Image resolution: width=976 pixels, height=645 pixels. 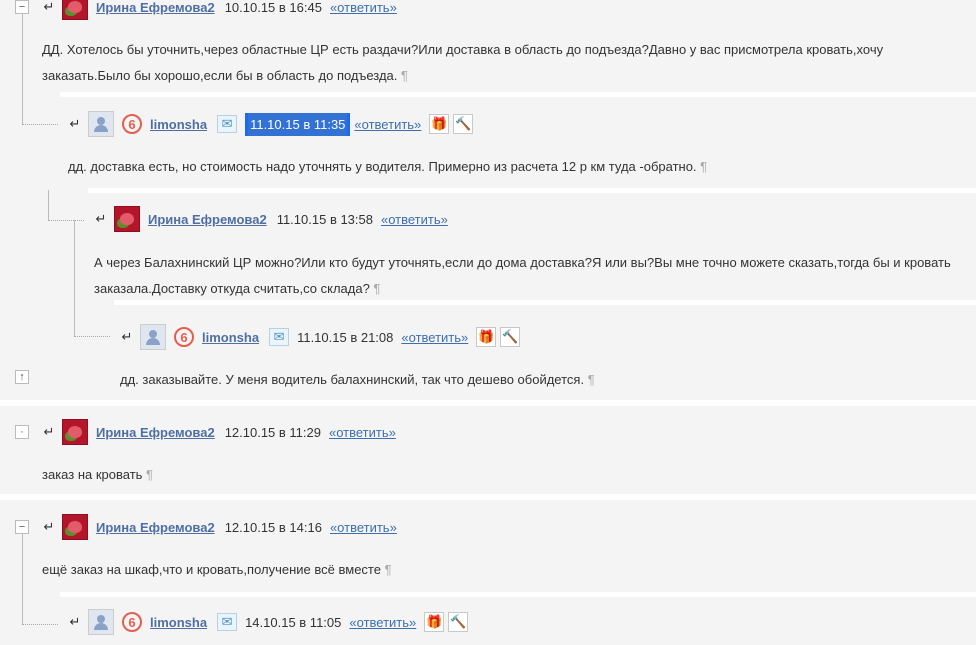 What do you see at coordinates (273, 527) in the screenshot?
I see `comment-date: 12.10.15 в 14:16` at bounding box center [273, 527].